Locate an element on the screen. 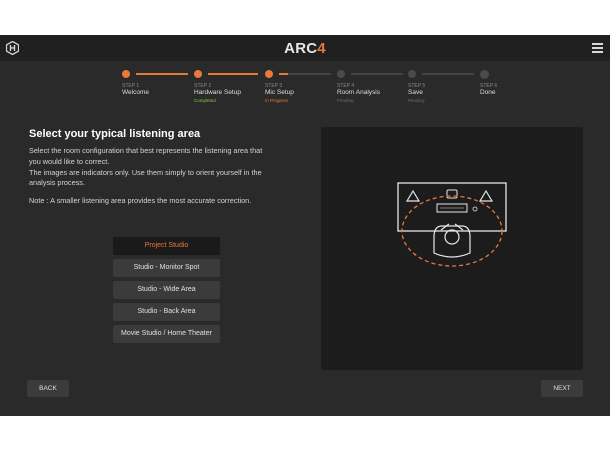 The image size is (610, 450). listener-chair-icon is located at coordinates (452, 240).